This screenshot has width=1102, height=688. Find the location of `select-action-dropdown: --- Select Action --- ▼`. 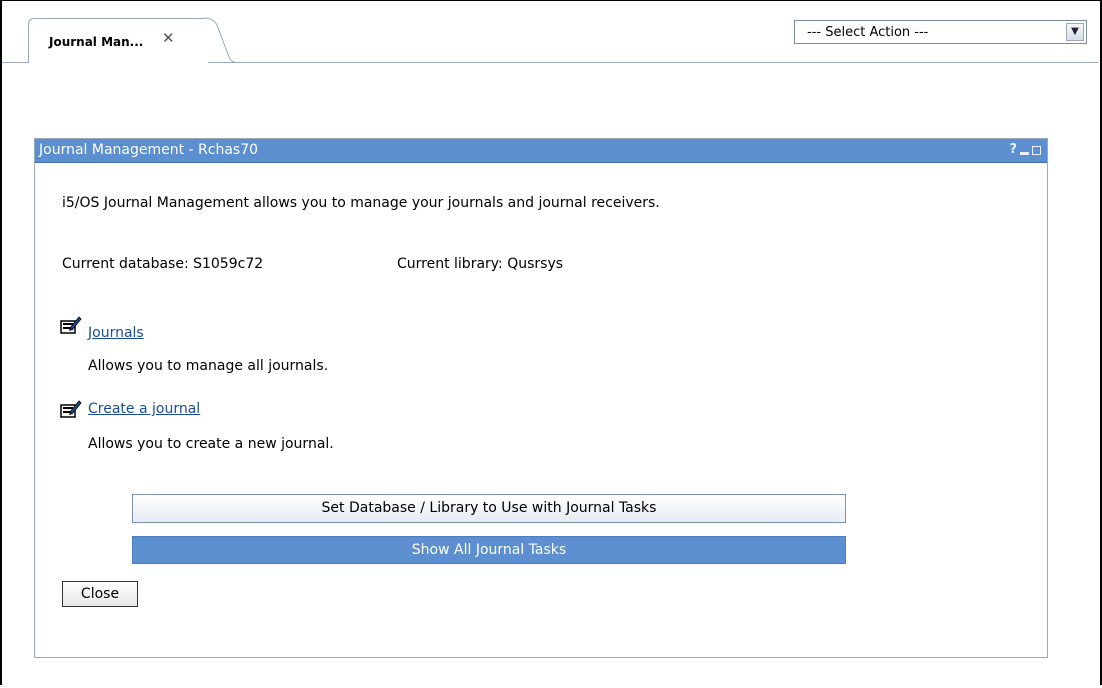

select-action-dropdown: --- Select Action --- ▼ is located at coordinates (940, 32).